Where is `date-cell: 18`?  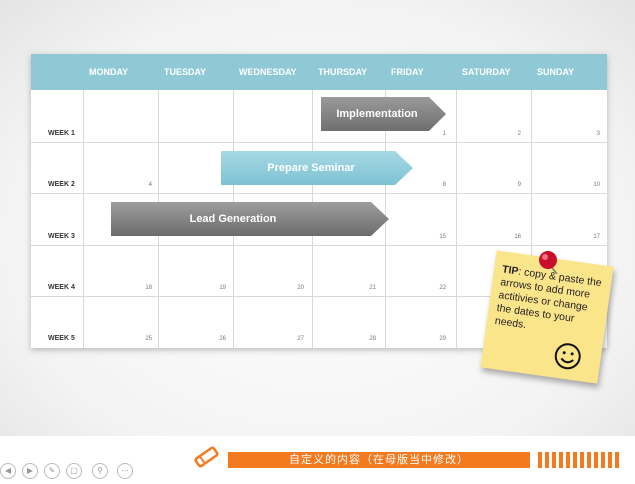 date-cell: 18 is located at coordinates (148, 288).